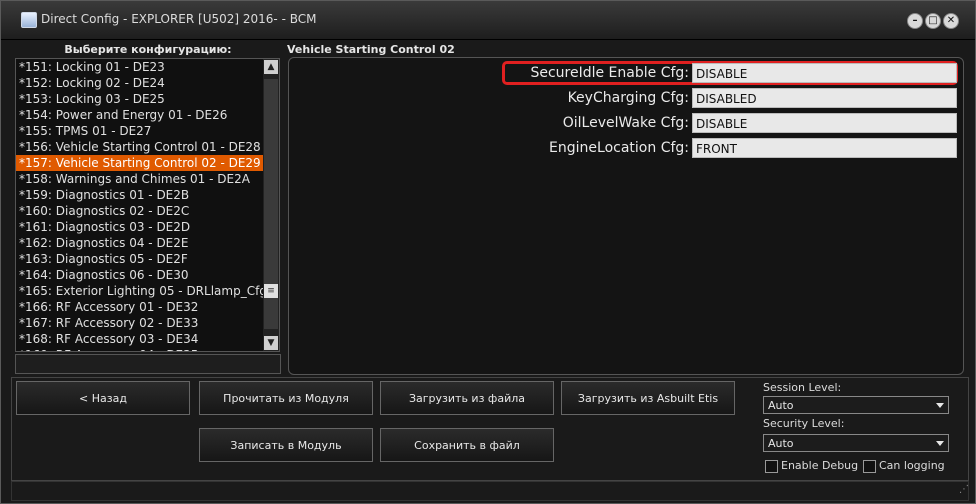 The image size is (976, 504). I want to click on config-list-item: *158: Warnings and Chimes 01 - DE2A, so click(140, 179).